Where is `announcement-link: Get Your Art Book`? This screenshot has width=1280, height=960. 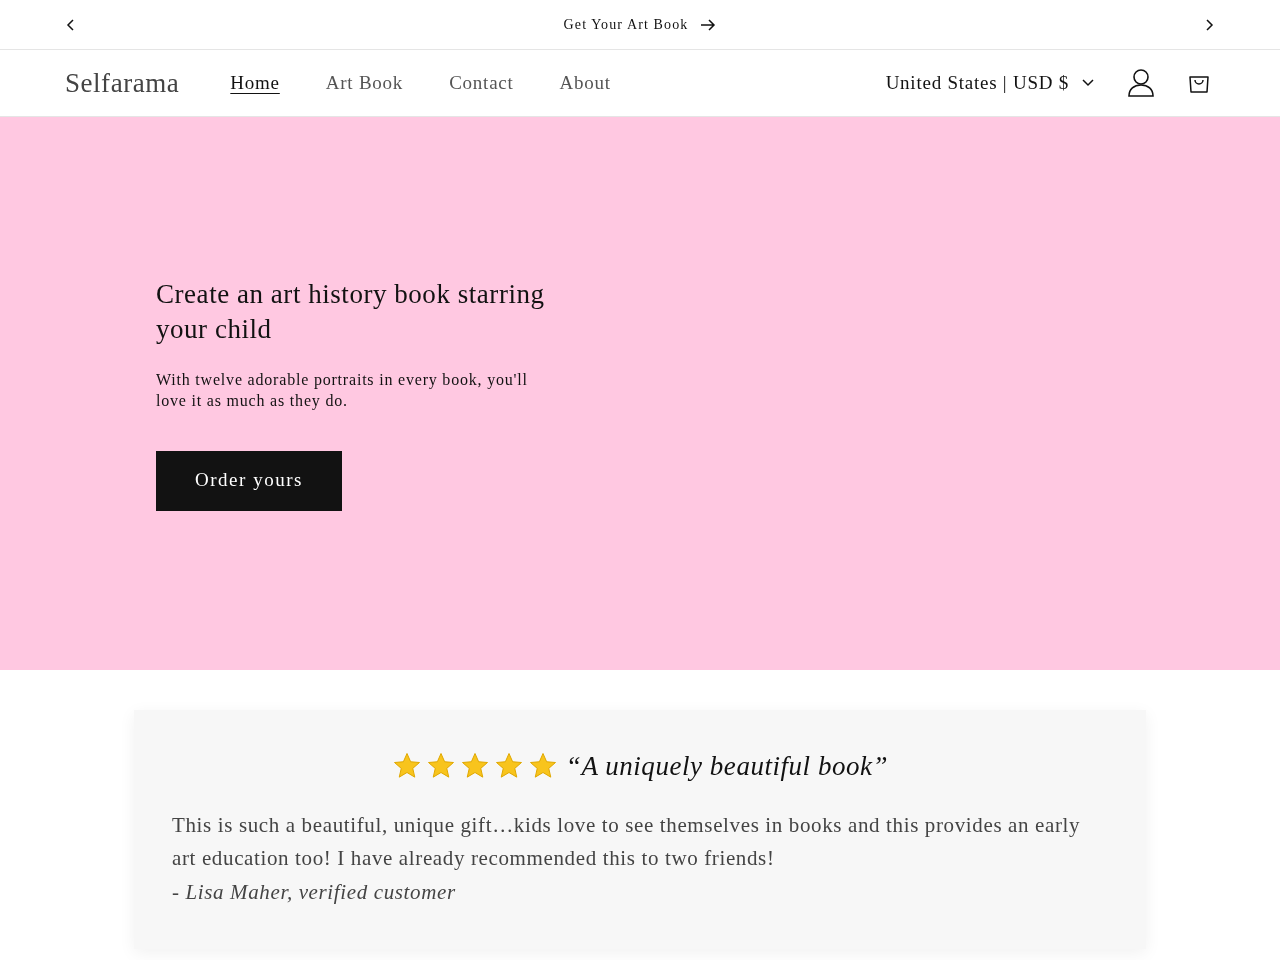
announcement-link: Get Your Art Book is located at coordinates (640, 24).